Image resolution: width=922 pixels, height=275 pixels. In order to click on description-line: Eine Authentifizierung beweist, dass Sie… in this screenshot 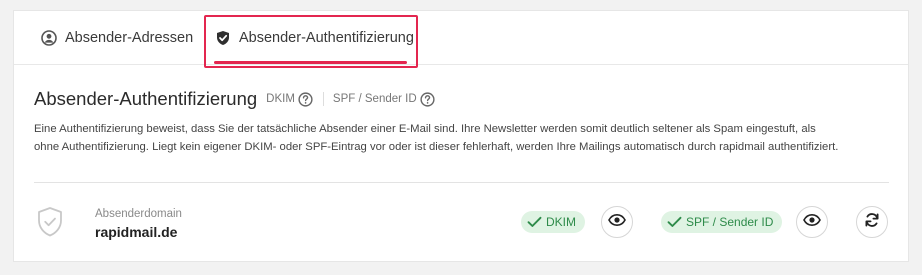, I will do `click(425, 129)`.